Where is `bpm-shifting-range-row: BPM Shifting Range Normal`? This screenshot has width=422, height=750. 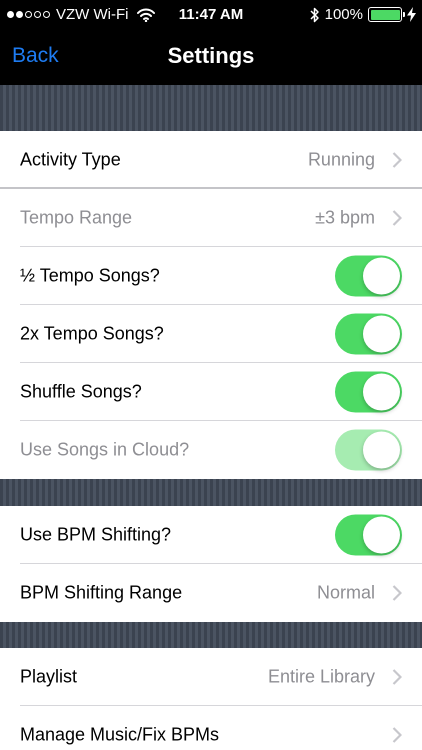
bpm-shifting-range-row: BPM Shifting Range Normal is located at coordinates (211, 593).